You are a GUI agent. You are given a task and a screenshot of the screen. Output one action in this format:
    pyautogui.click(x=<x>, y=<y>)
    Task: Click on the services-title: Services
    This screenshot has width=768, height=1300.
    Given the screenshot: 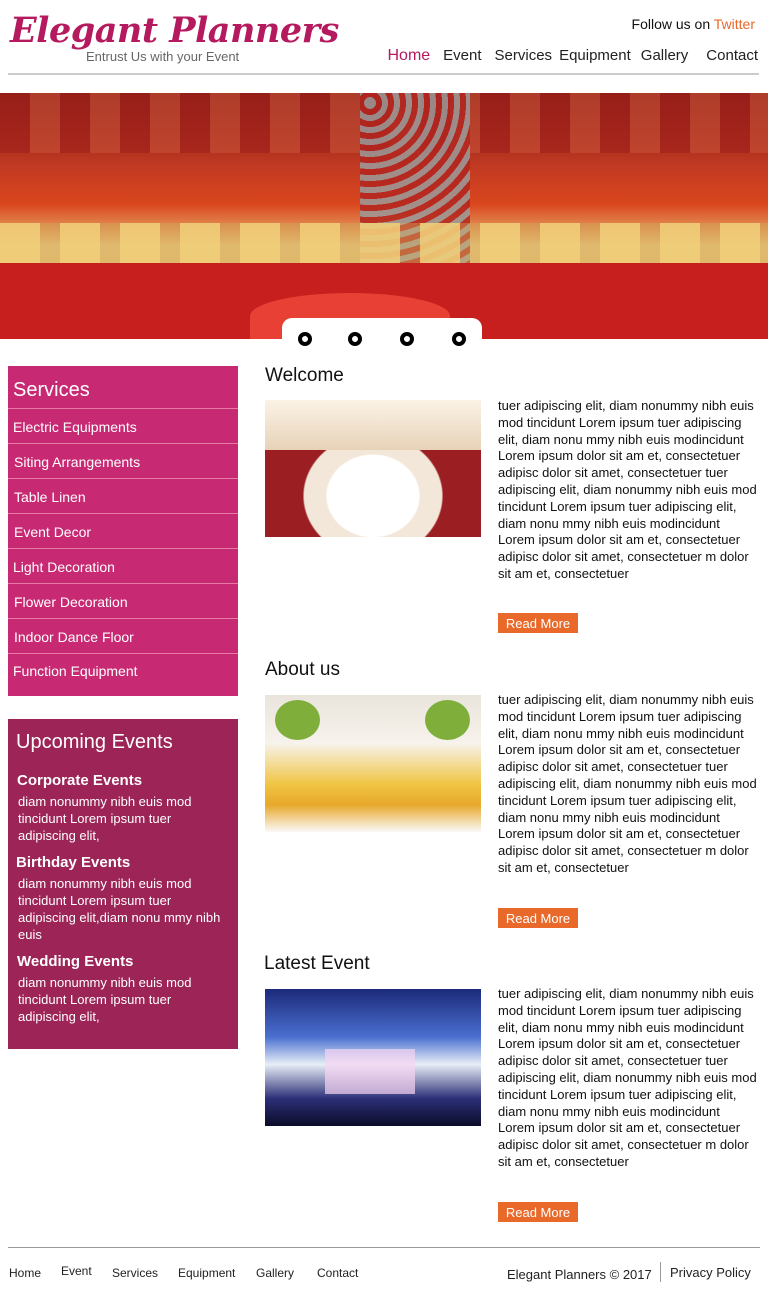 What is the action you would take?
    pyautogui.click(x=51, y=390)
    